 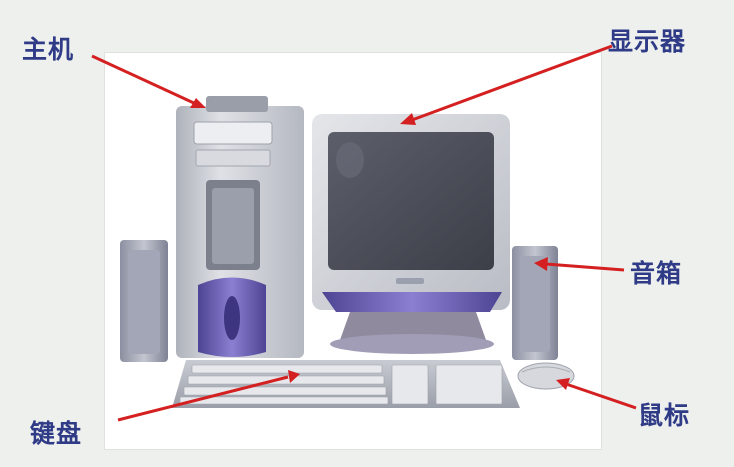 I want to click on label-speaker: 音箱, so click(x=656, y=273).